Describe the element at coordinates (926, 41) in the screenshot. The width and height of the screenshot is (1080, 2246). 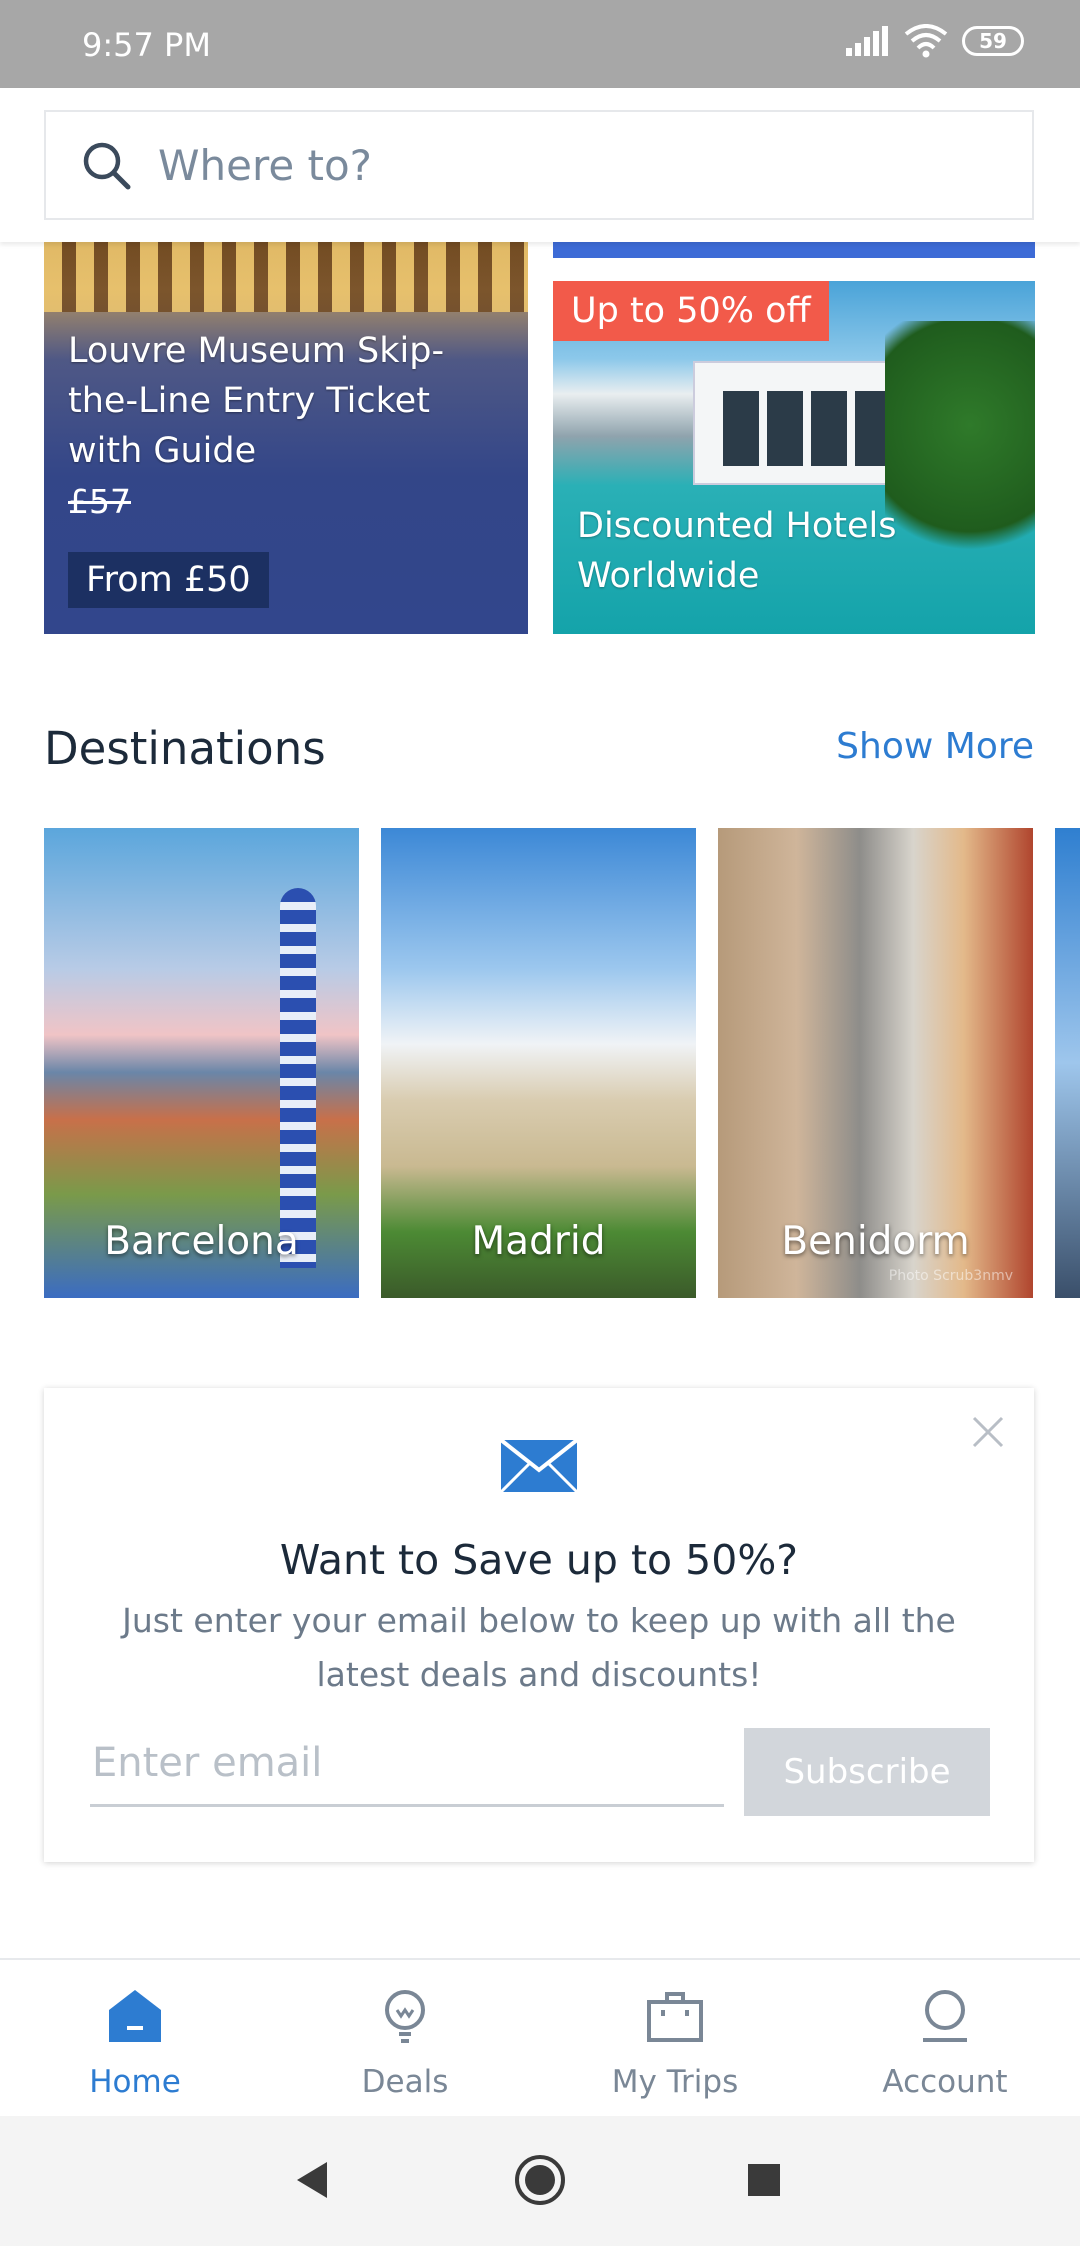
I see `wifi-icon` at that location.